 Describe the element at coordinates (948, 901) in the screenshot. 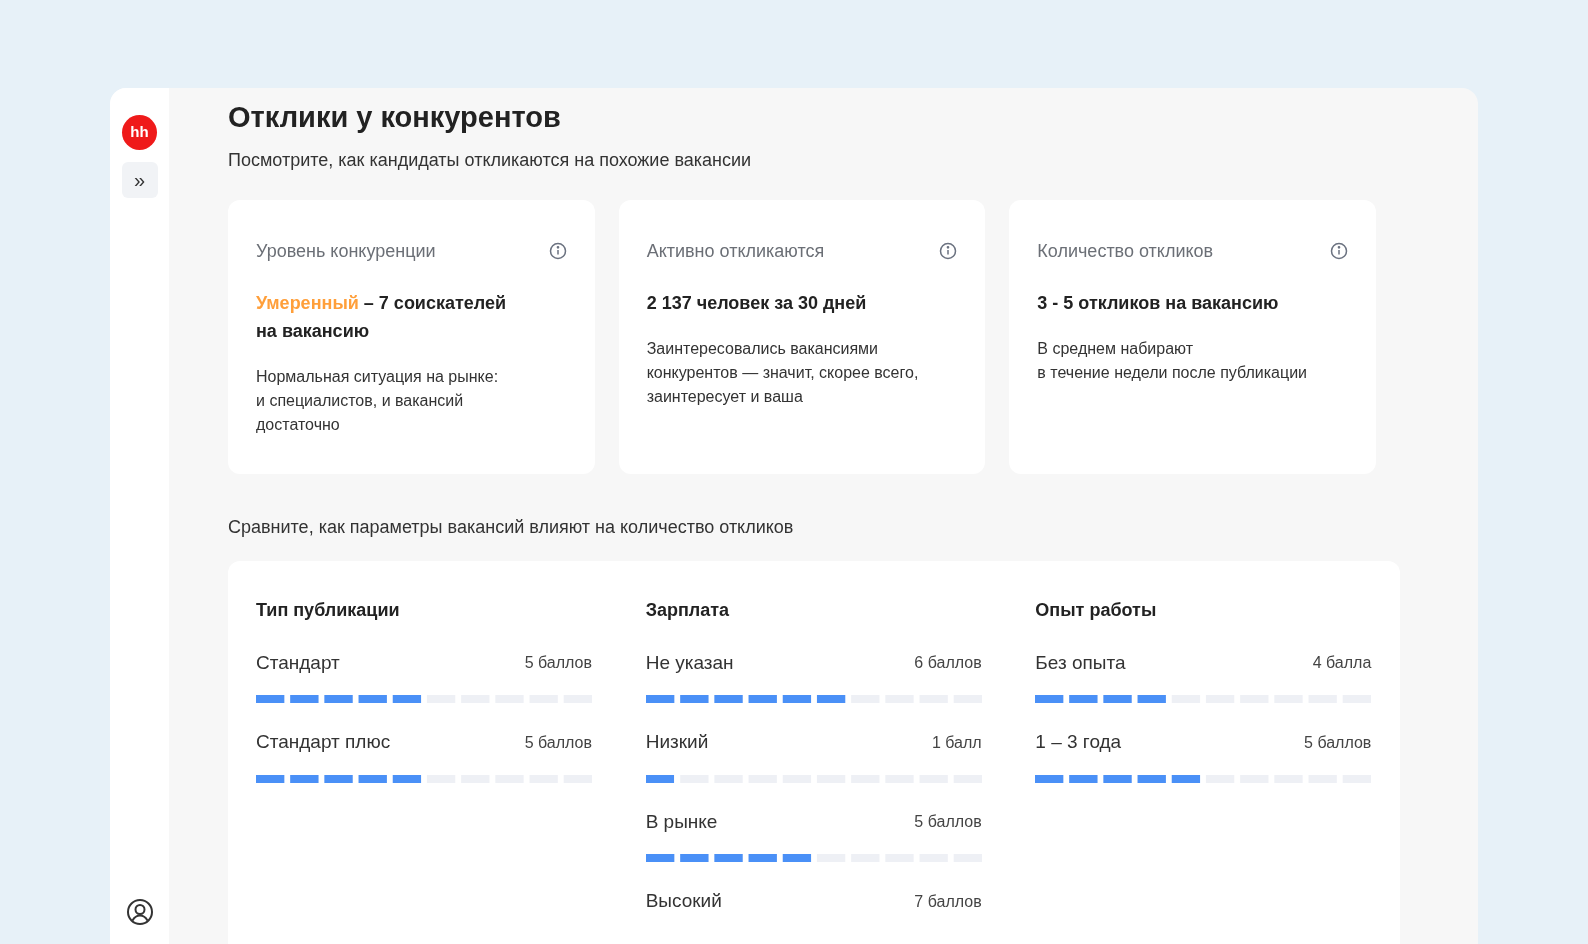

I see `score-text: 7 баллов` at that location.